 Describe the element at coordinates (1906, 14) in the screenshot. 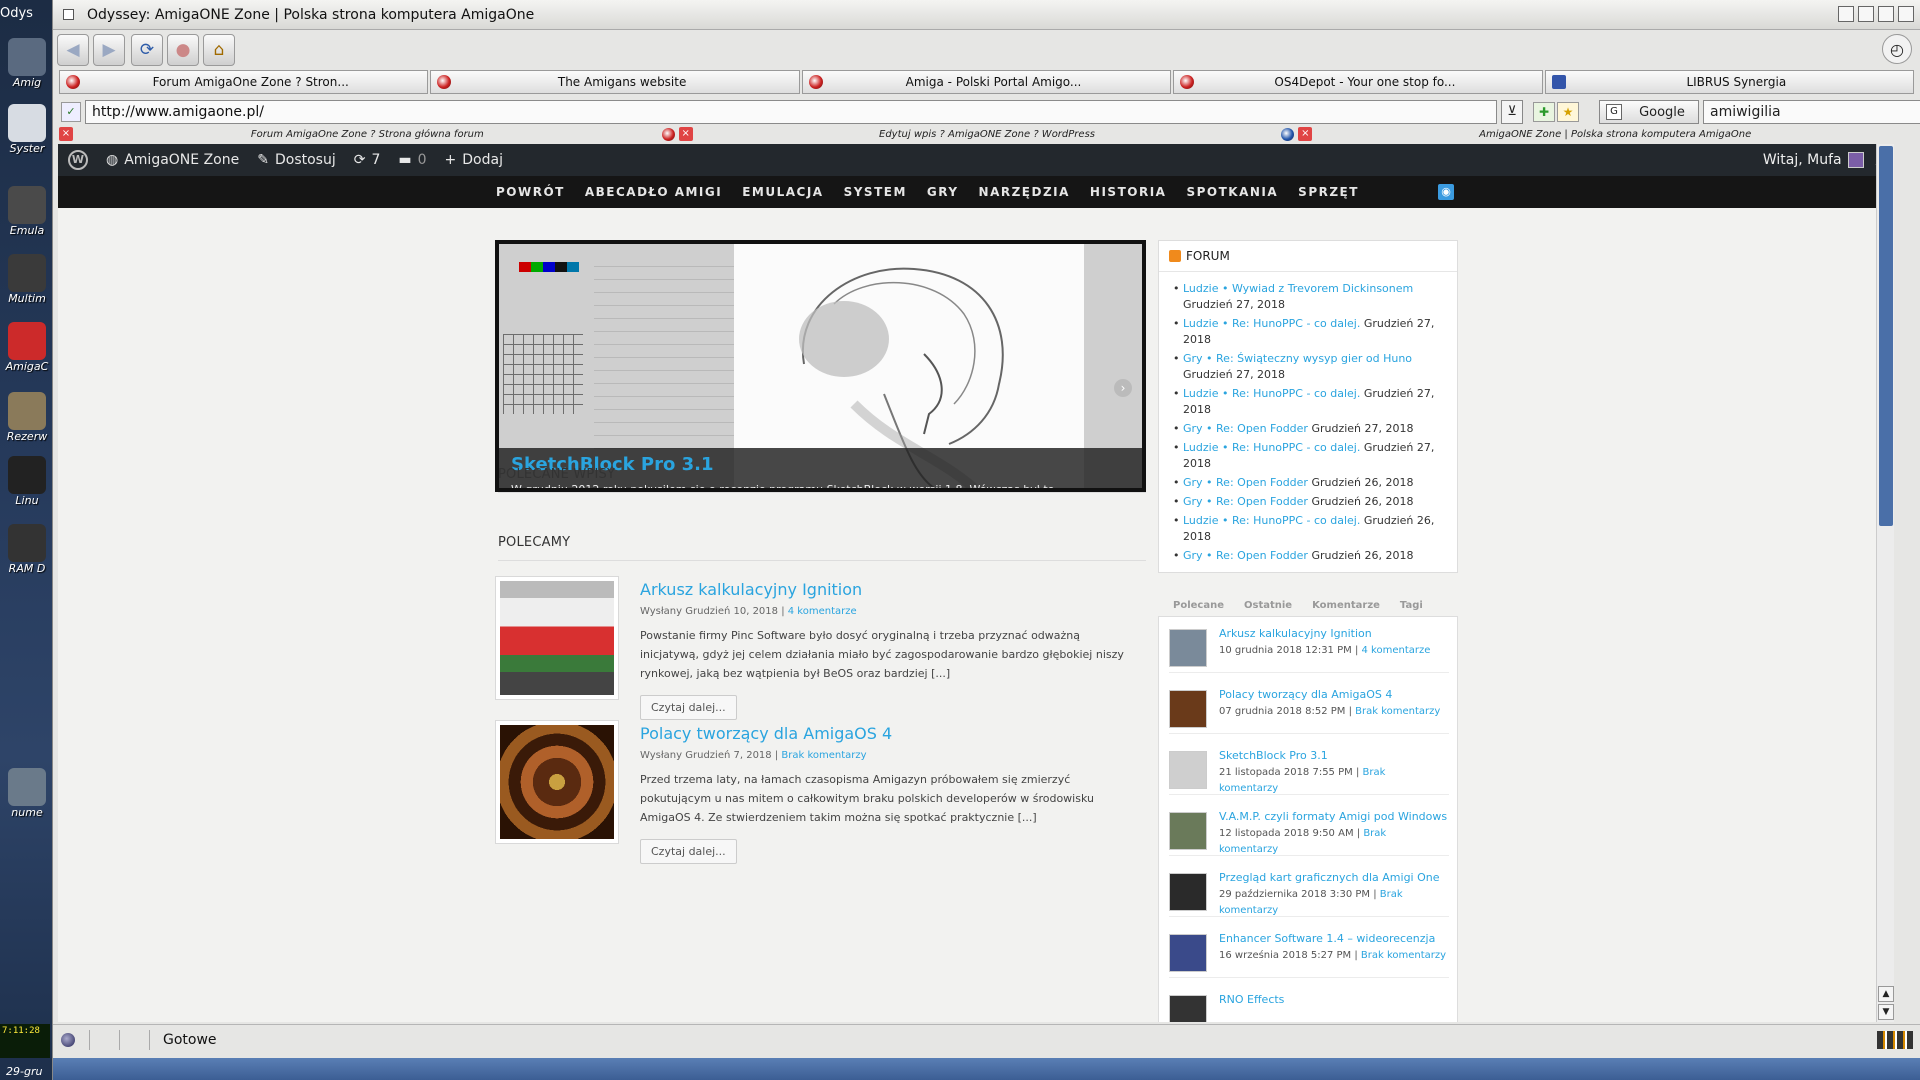

I see `depth-button` at that location.